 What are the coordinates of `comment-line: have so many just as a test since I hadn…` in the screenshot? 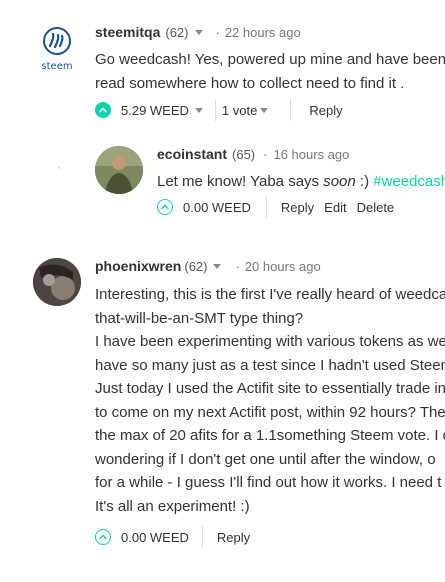 It's located at (270, 365).